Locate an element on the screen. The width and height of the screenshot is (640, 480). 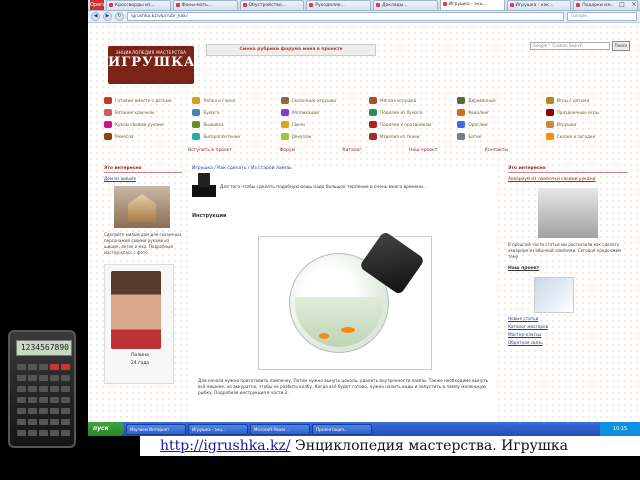
category-label: Оригами is located at coordinates (478, 124).